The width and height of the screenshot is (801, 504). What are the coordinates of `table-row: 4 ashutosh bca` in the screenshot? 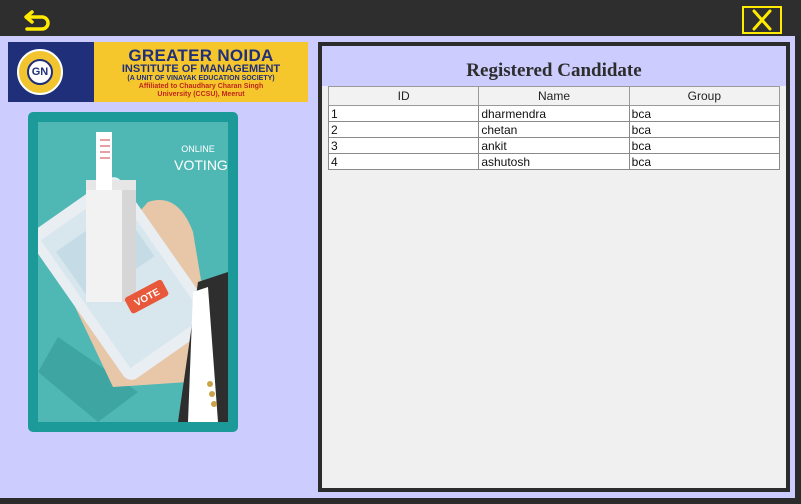 It's located at (554, 161).